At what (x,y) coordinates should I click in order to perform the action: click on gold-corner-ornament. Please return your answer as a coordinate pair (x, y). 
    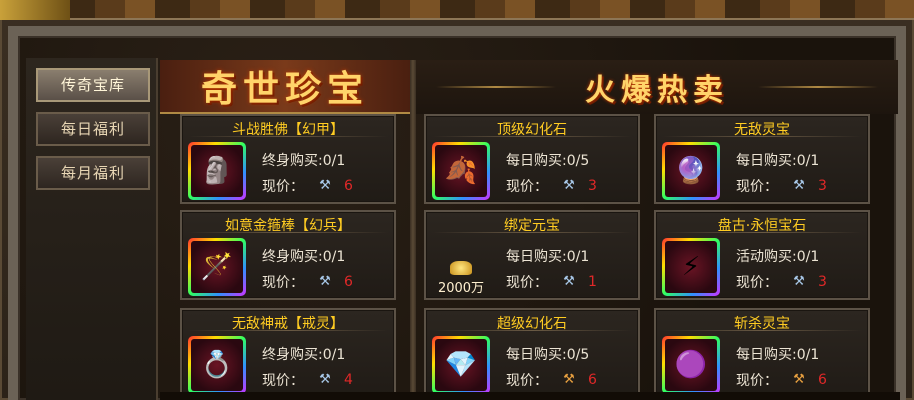
    Looking at the image, I should click on (35, 10).